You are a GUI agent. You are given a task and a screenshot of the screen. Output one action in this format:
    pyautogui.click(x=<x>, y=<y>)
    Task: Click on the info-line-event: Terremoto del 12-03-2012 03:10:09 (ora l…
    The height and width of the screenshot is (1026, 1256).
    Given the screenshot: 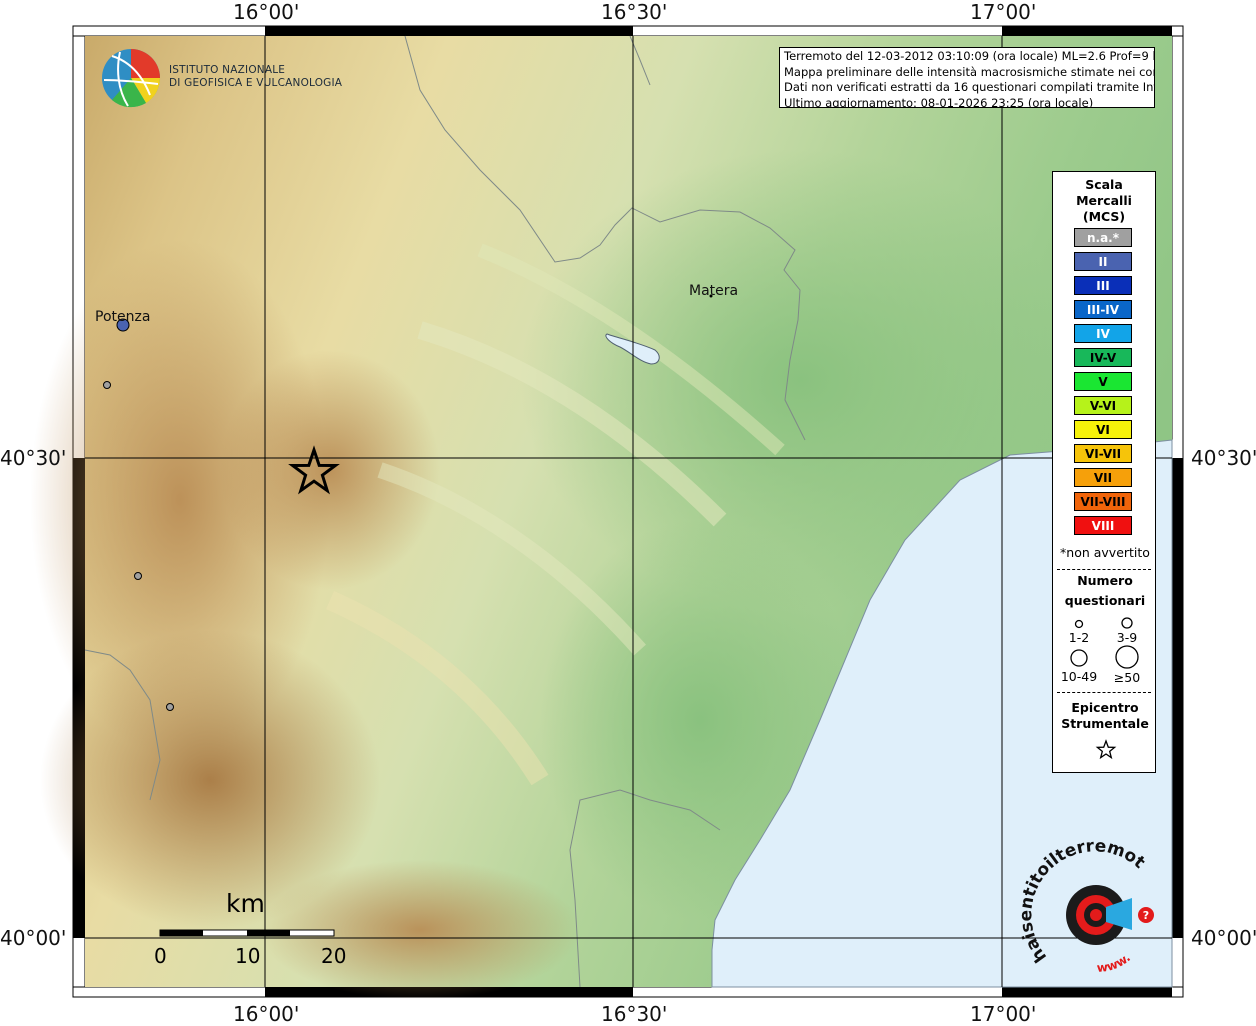 What is the action you would take?
    pyautogui.click(x=969, y=56)
    